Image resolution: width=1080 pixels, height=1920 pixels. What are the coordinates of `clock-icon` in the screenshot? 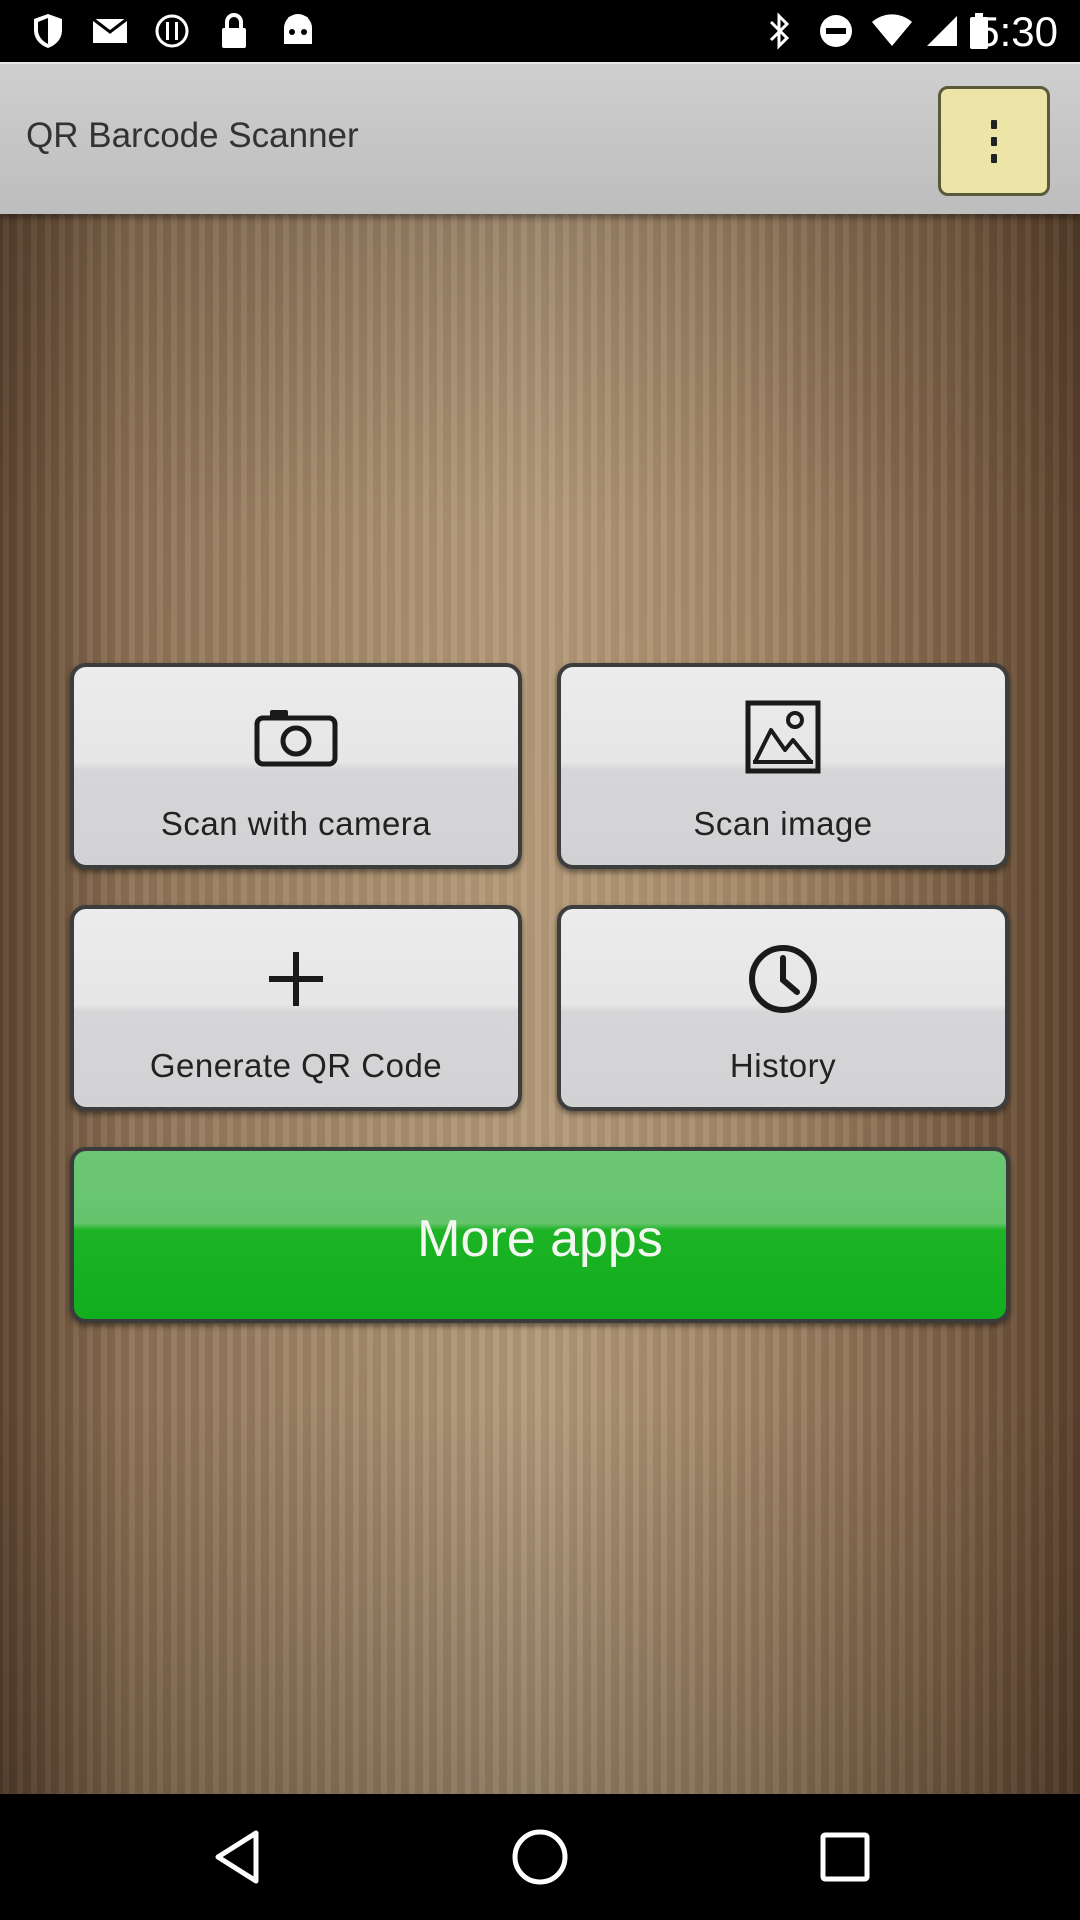 It's located at (783, 979).